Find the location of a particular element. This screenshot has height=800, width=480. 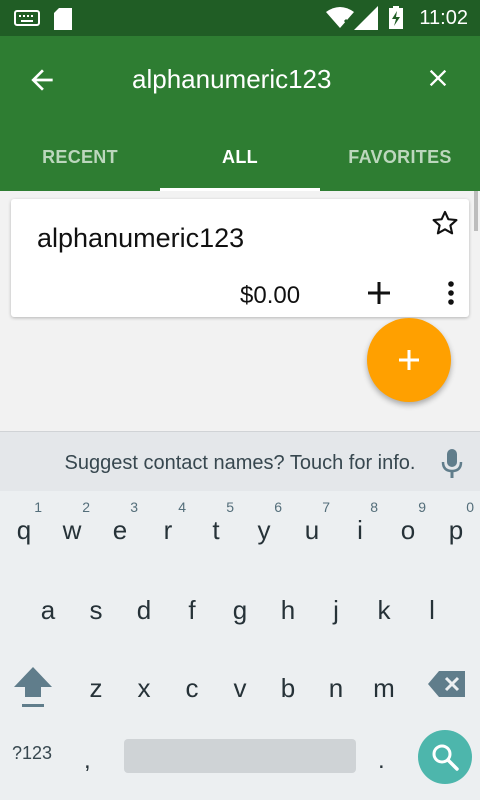

key-hint: 4 is located at coordinates (182, 507).